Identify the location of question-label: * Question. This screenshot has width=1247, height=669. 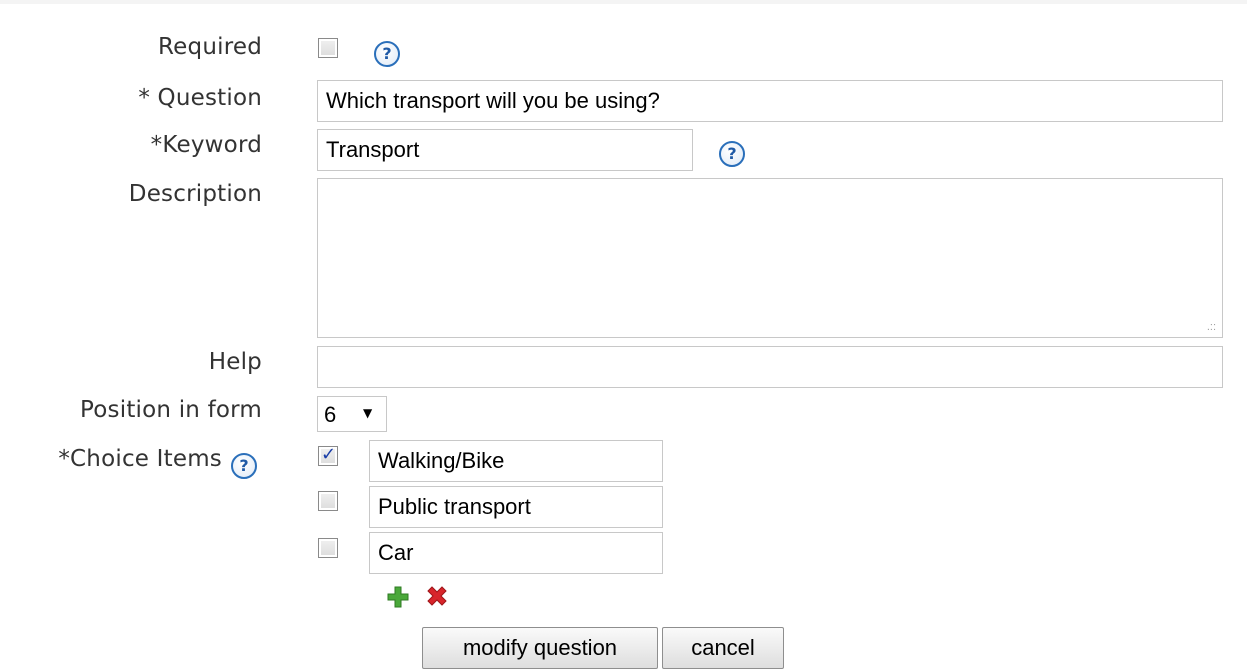
(200, 98).